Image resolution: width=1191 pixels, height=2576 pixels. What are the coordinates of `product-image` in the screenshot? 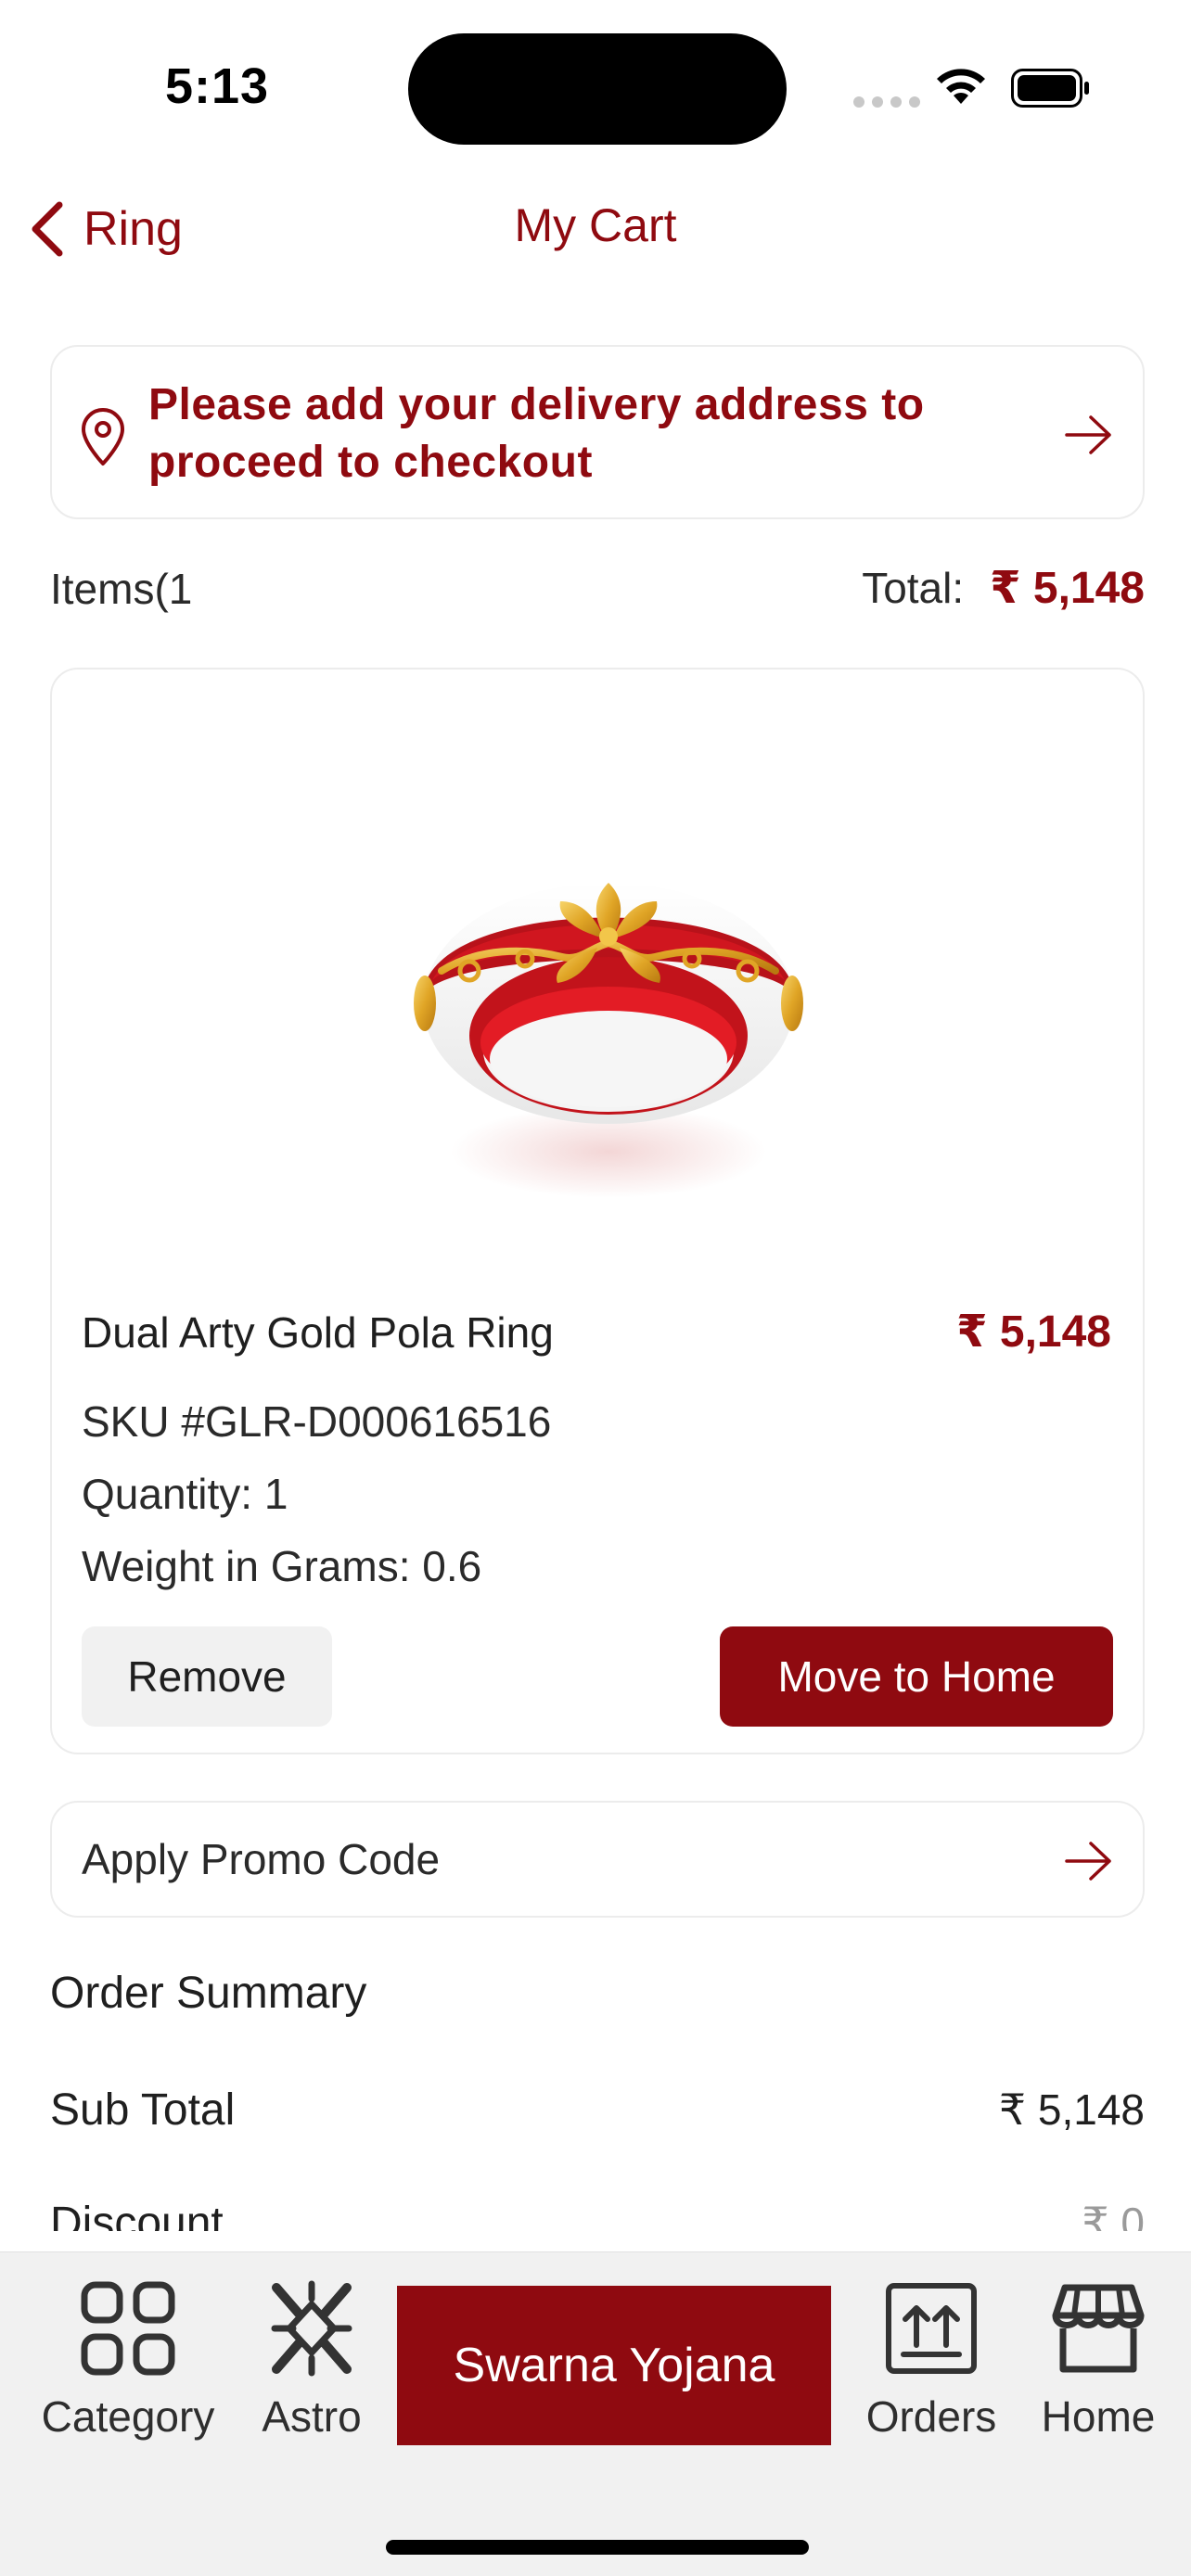 It's located at (608, 1004).